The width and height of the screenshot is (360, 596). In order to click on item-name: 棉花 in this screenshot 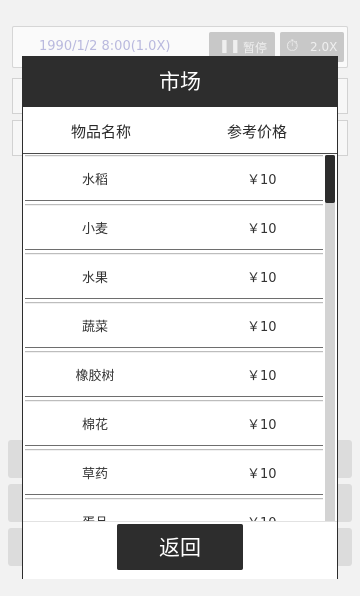, I will do `click(94, 425)`.